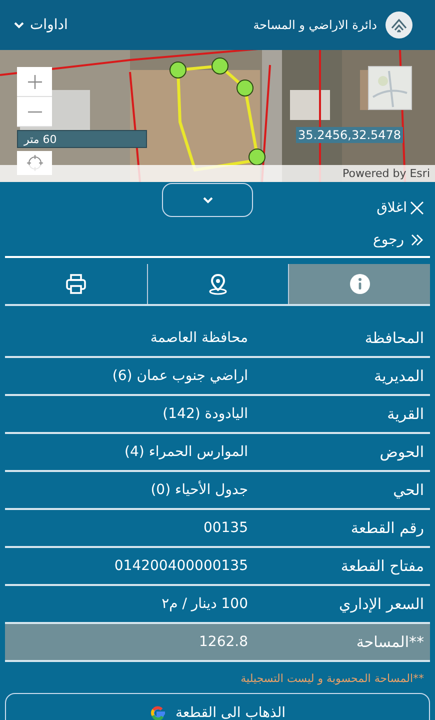 This screenshot has height=720, width=435. What do you see at coordinates (394, 338) in the screenshot?
I see `field-label: المحافظة` at bounding box center [394, 338].